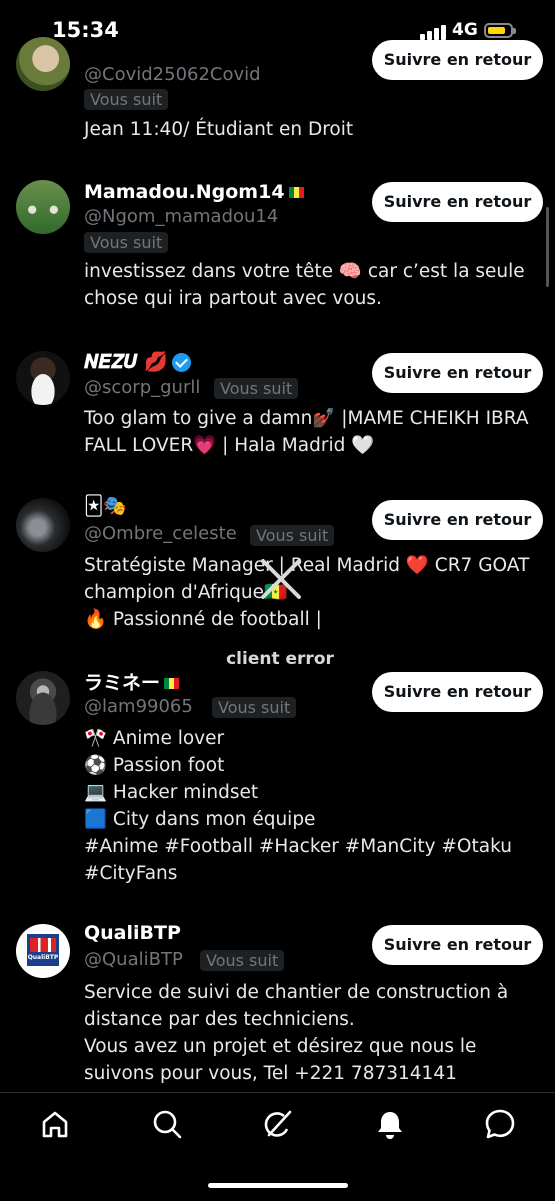  I want to click on user-name: ラミネー, so click(132, 681).